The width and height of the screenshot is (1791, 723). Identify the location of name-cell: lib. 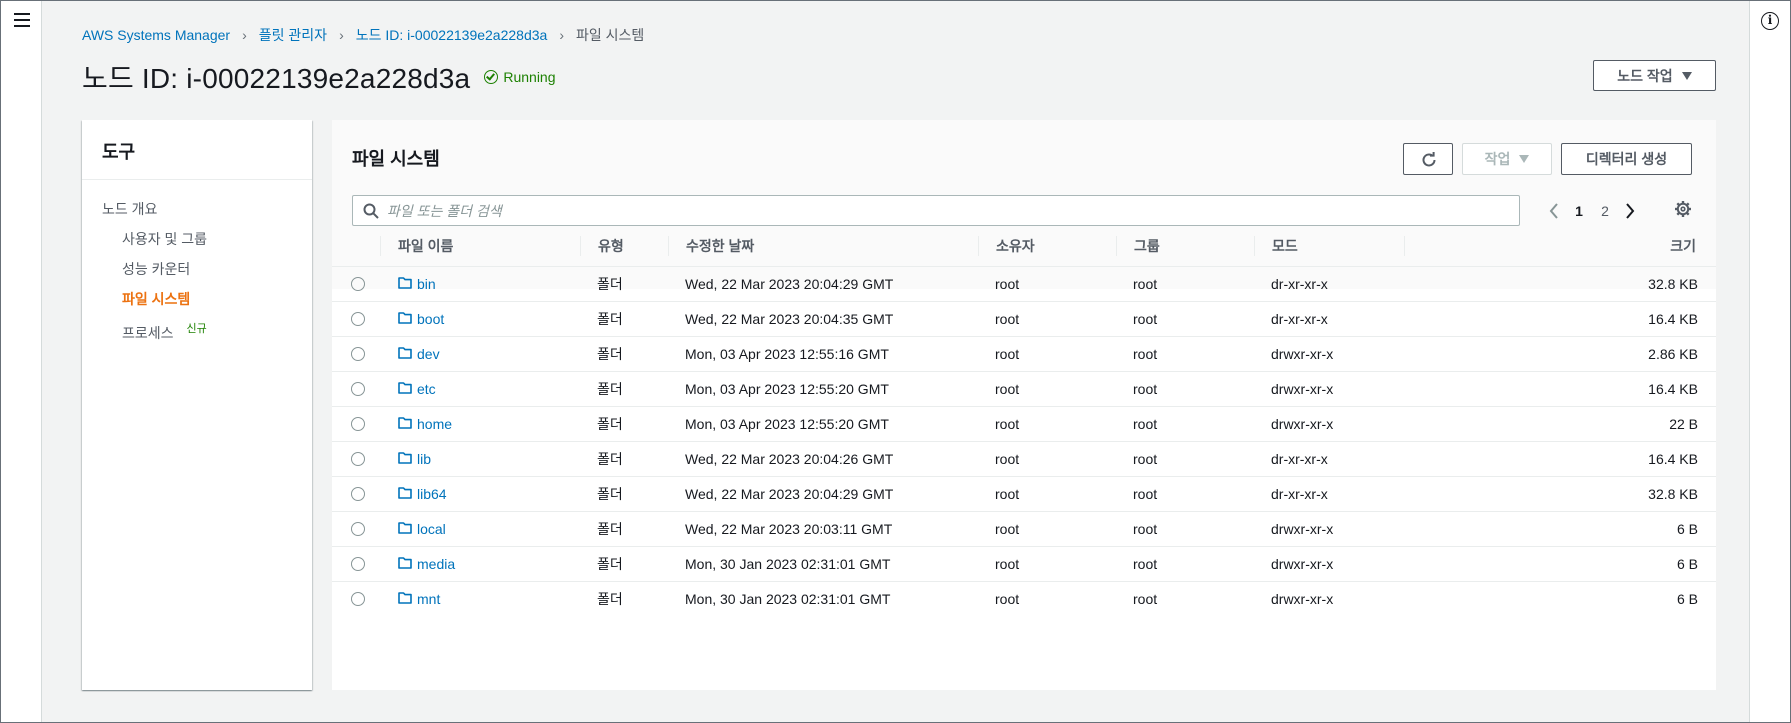
(480, 459).